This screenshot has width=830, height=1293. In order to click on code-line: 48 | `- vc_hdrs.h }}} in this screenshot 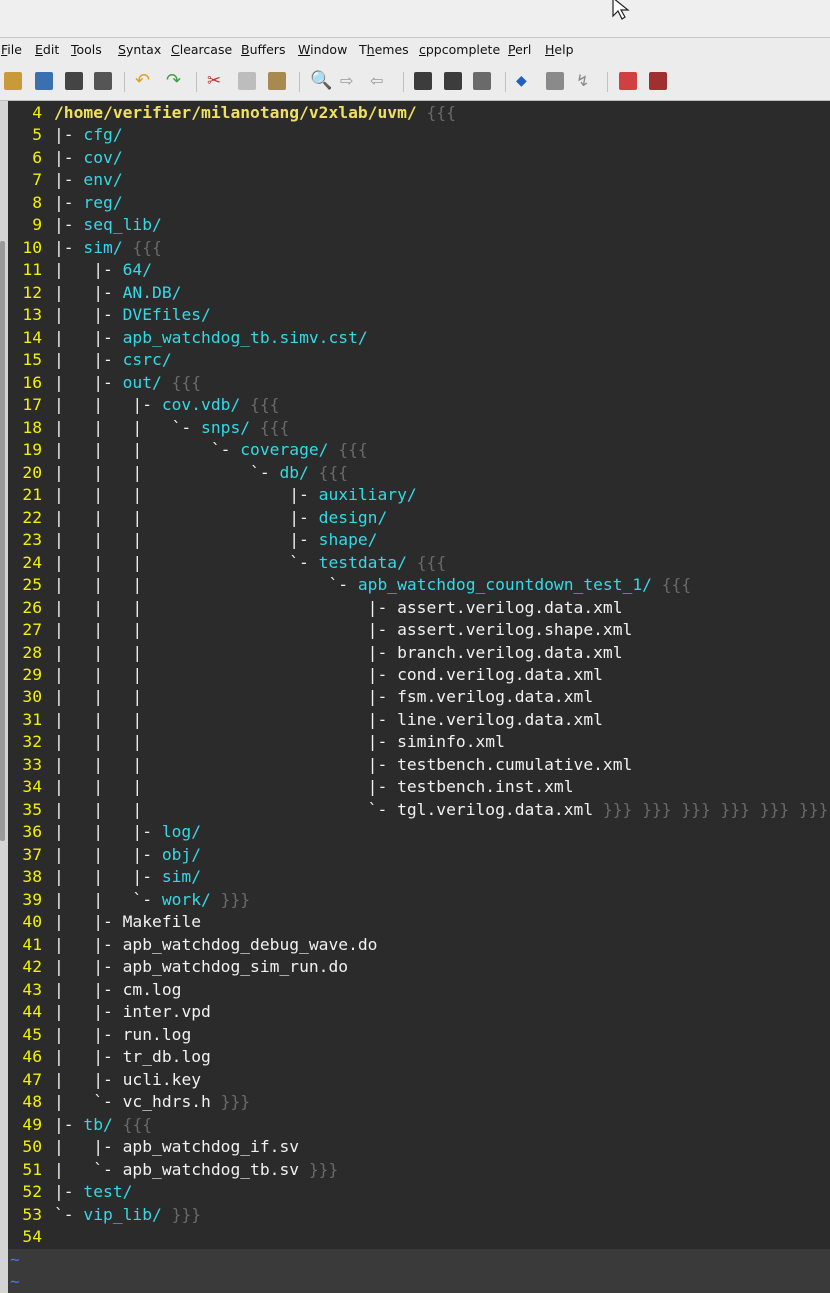, I will do `click(129, 1102)`.